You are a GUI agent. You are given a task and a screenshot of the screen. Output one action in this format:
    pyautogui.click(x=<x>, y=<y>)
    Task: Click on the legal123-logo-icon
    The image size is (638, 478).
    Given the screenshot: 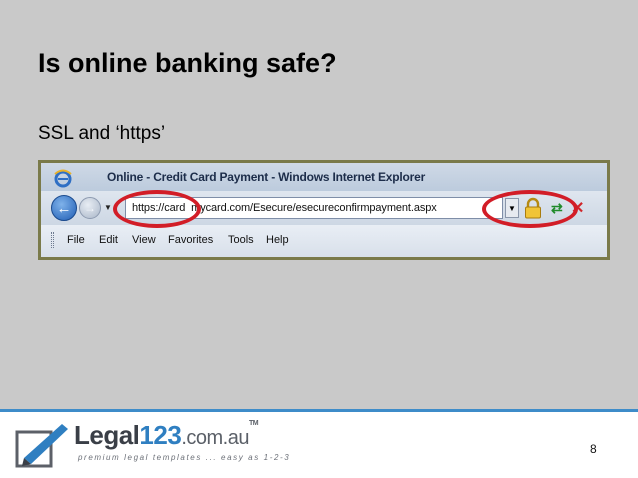 What is the action you would take?
    pyautogui.click(x=41, y=446)
    